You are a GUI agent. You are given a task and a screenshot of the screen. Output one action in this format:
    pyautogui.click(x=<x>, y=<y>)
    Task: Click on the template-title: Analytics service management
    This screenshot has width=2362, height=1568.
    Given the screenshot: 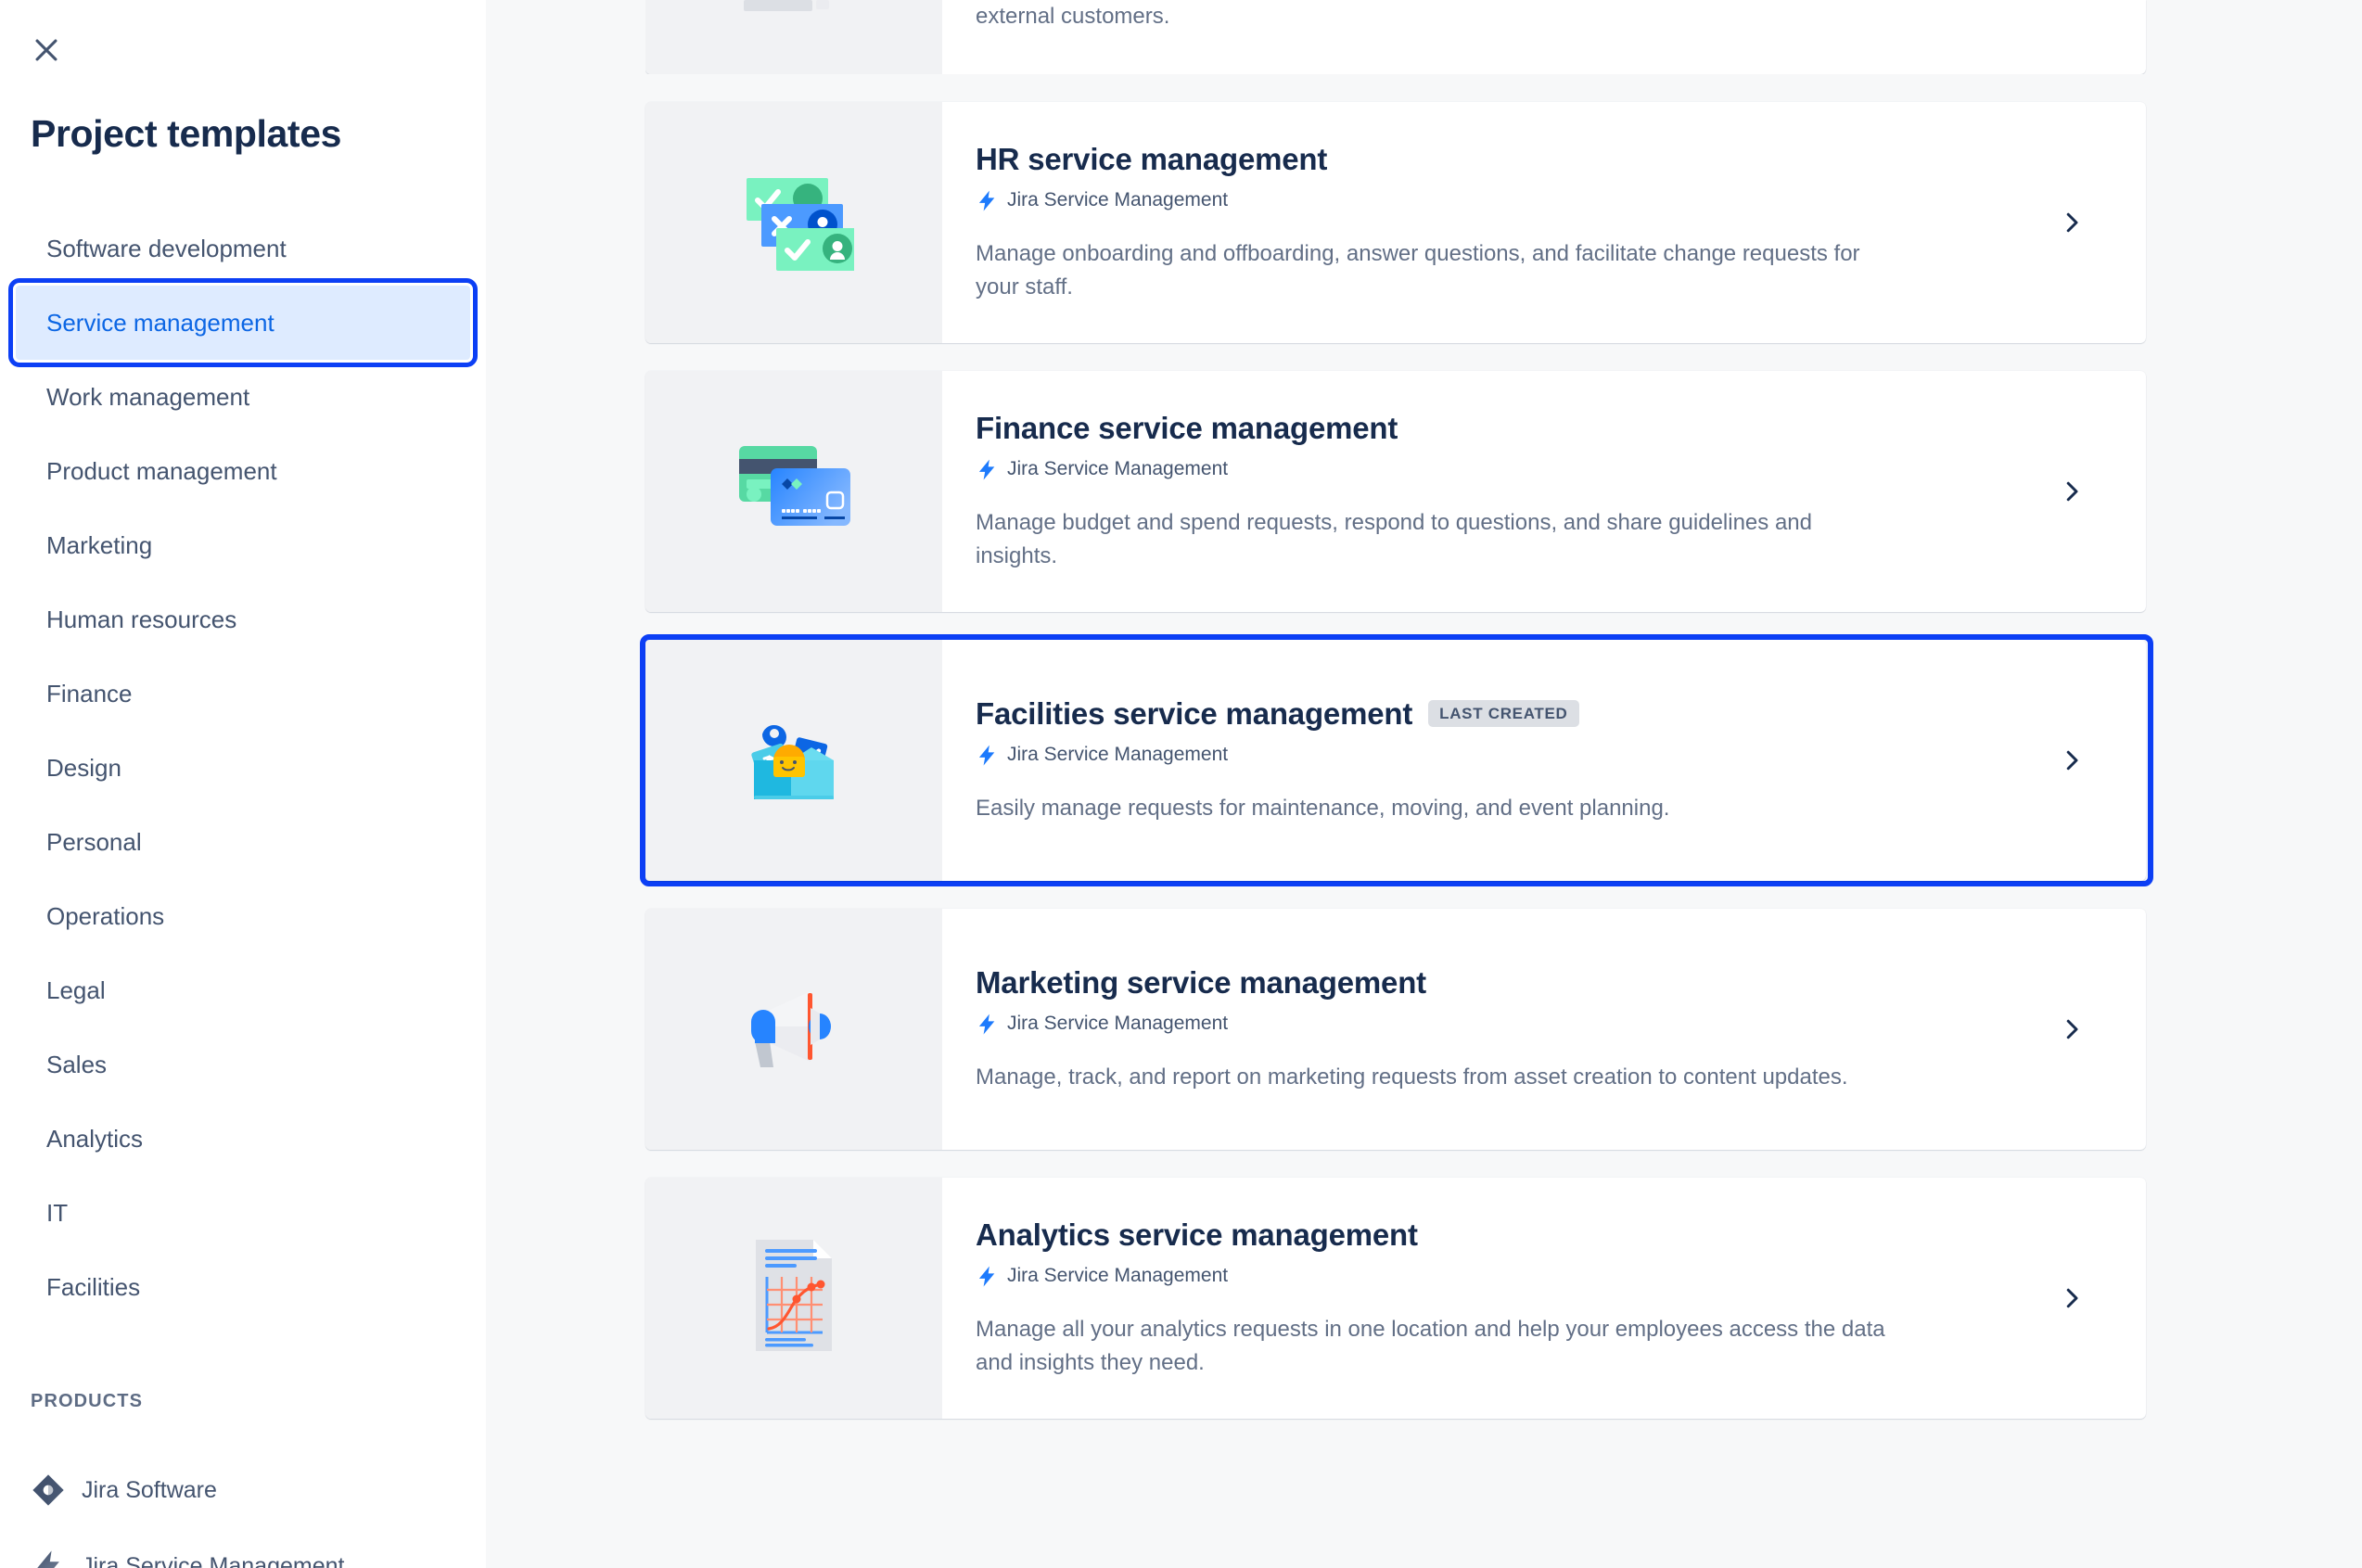 What is the action you would take?
    pyautogui.click(x=1197, y=1234)
    